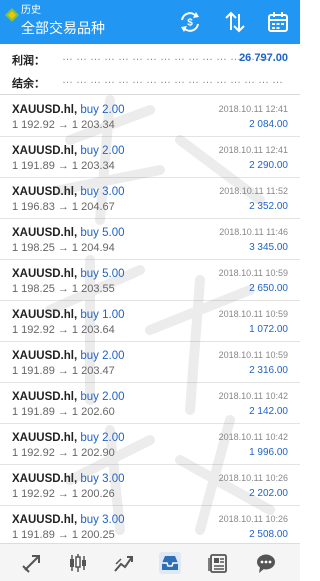 This screenshot has width=320, height=581. Describe the element at coordinates (268, 124) in the screenshot. I see `trade-profit: 2 084.00` at that location.